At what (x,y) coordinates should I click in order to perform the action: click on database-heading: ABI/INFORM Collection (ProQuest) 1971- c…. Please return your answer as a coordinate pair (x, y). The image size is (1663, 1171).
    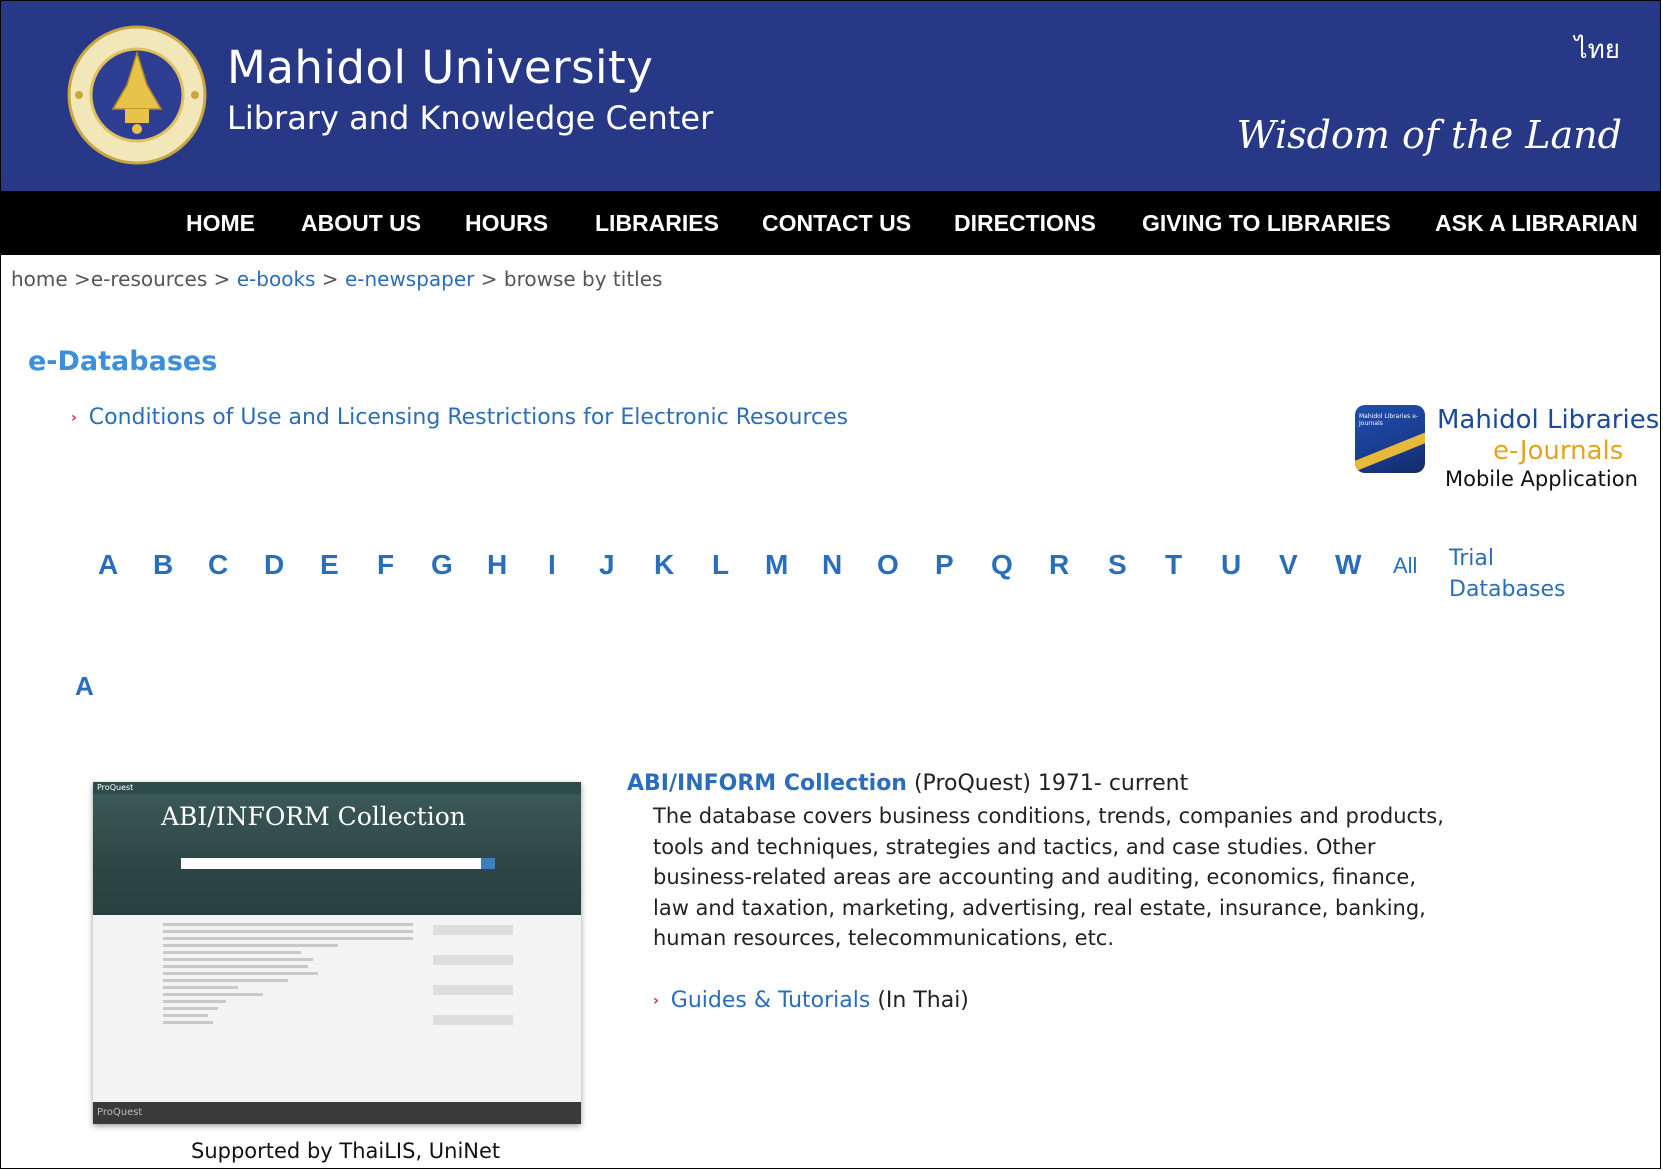
    Looking at the image, I should click on (907, 783).